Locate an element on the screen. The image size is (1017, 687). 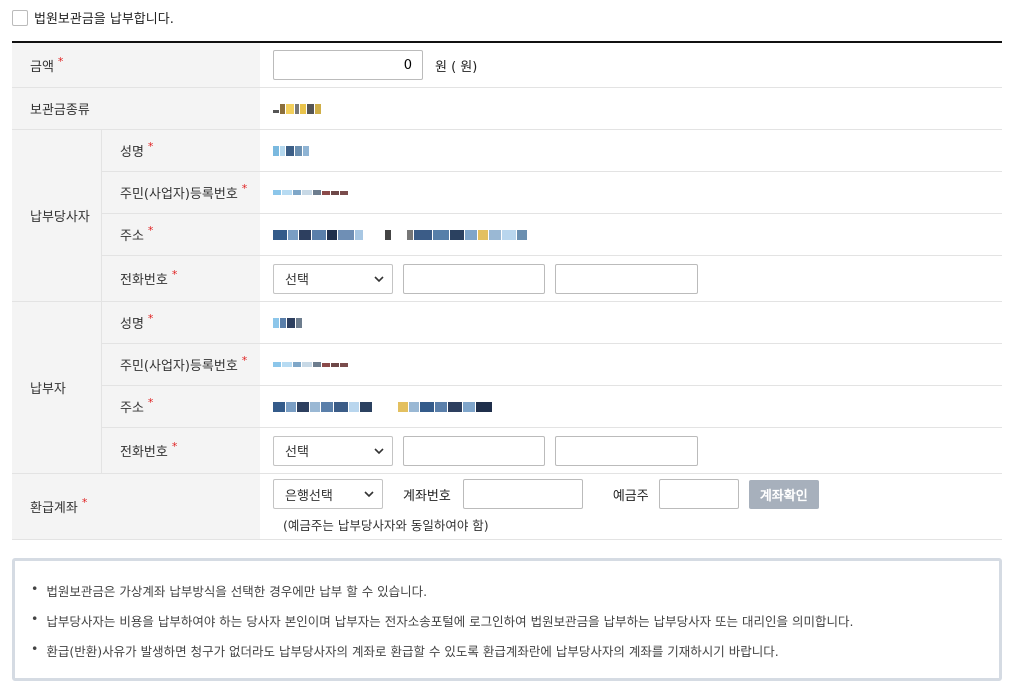
payer-name-redacted is located at coordinates (287, 323).